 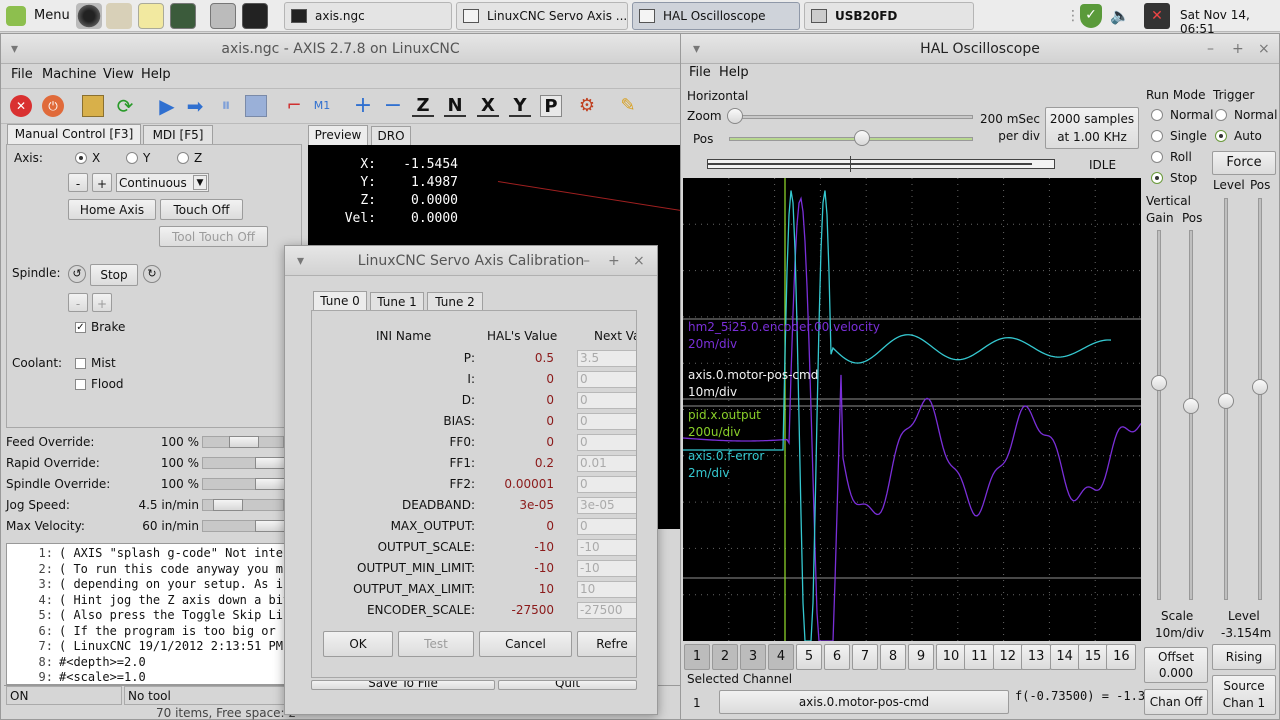 I want to click on spindle-plus-button: +, so click(x=102, y=302).